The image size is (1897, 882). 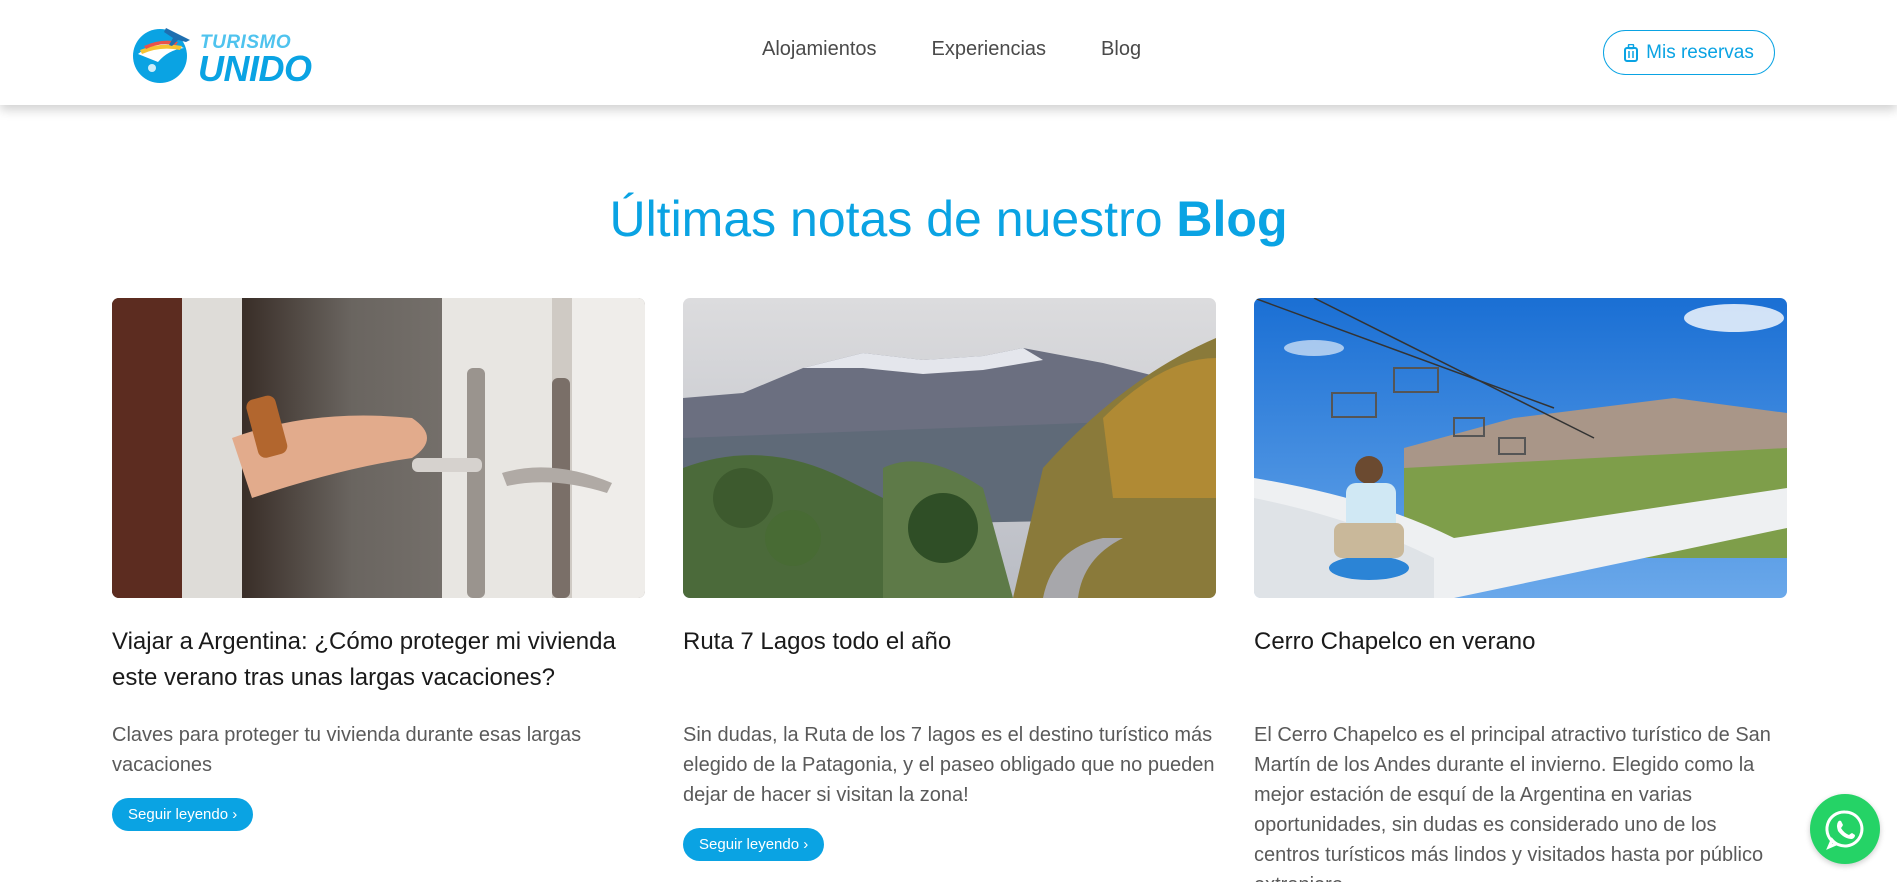 I want to click on turismo-unido-logo: TURISMO UNIDO, so click(x=220, y=53).